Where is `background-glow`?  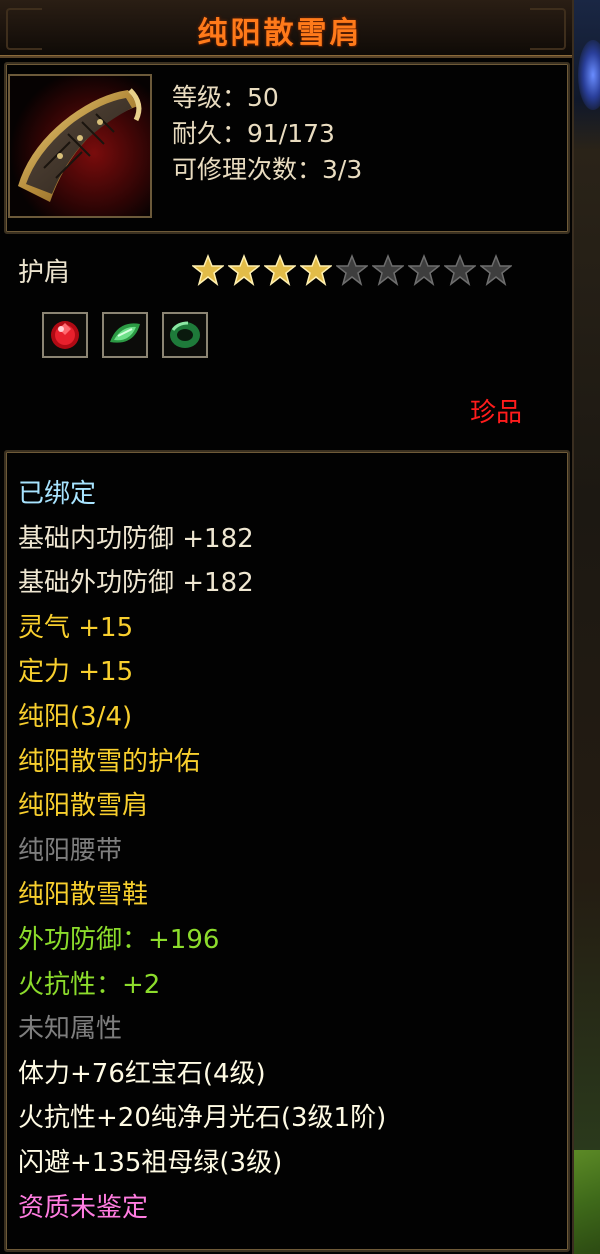 background-glow is located at coordinates (589, 75).